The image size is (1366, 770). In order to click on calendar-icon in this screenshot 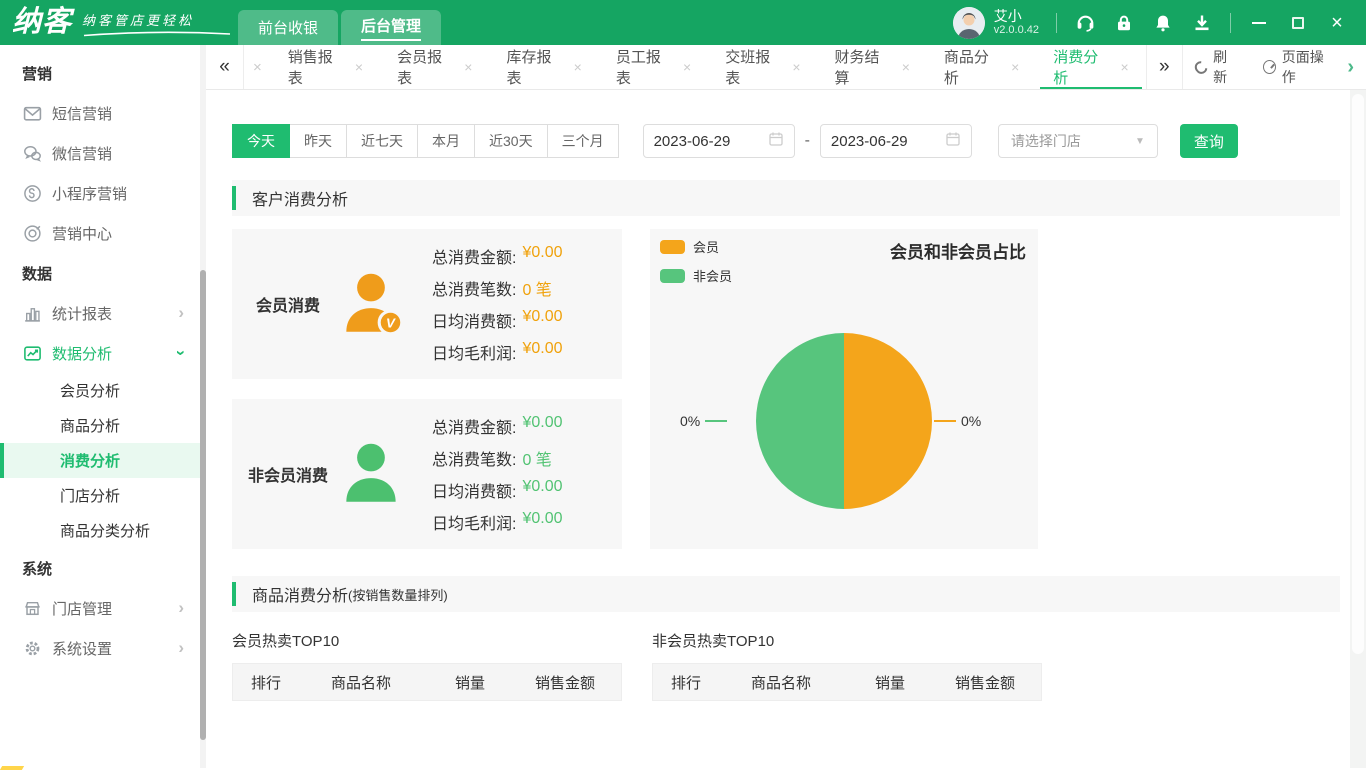, I will do `click(953, 141)`.